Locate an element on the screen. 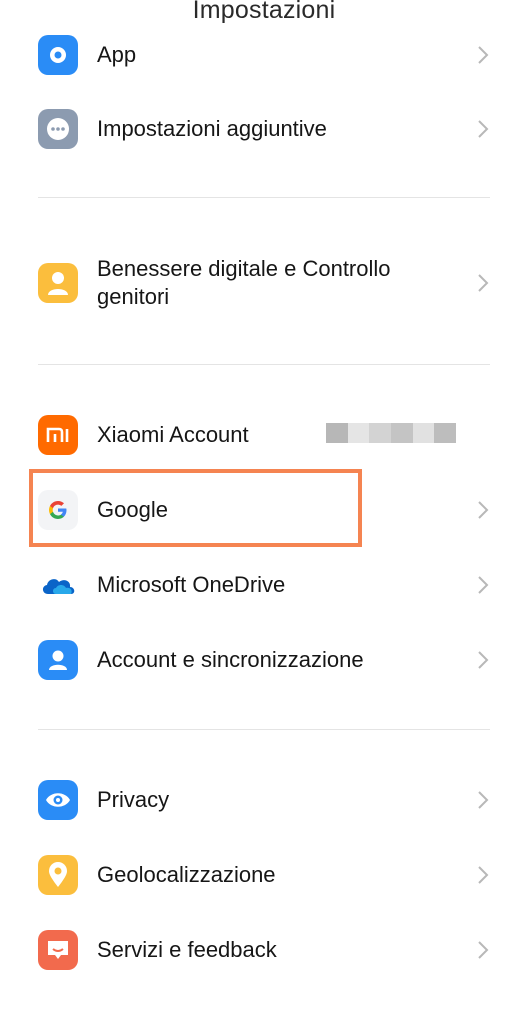 Image resolution: width=528 pixels, height=1024 pixels. settings-item-label: Geolocalizzazione is located at coordinates (186, 874).